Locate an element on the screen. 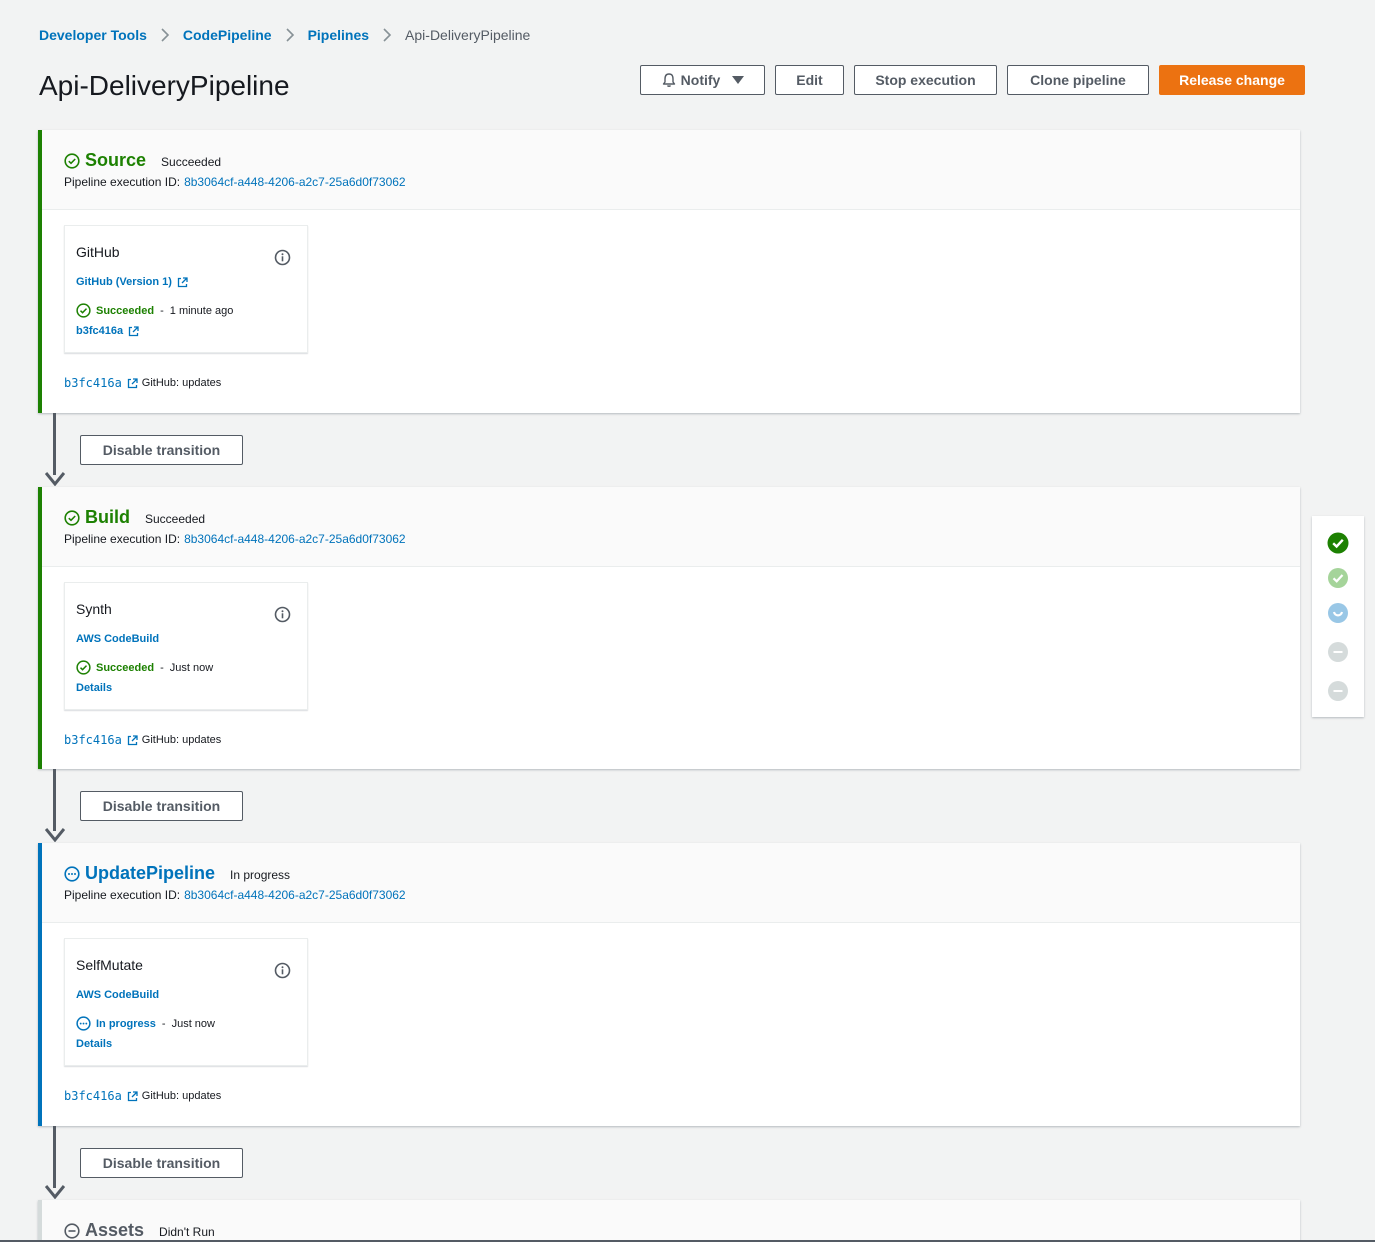 The width and height of the screenshot is (1375, 1242). stage-name: UpdatePipeline is located at coordinates (150, 873).